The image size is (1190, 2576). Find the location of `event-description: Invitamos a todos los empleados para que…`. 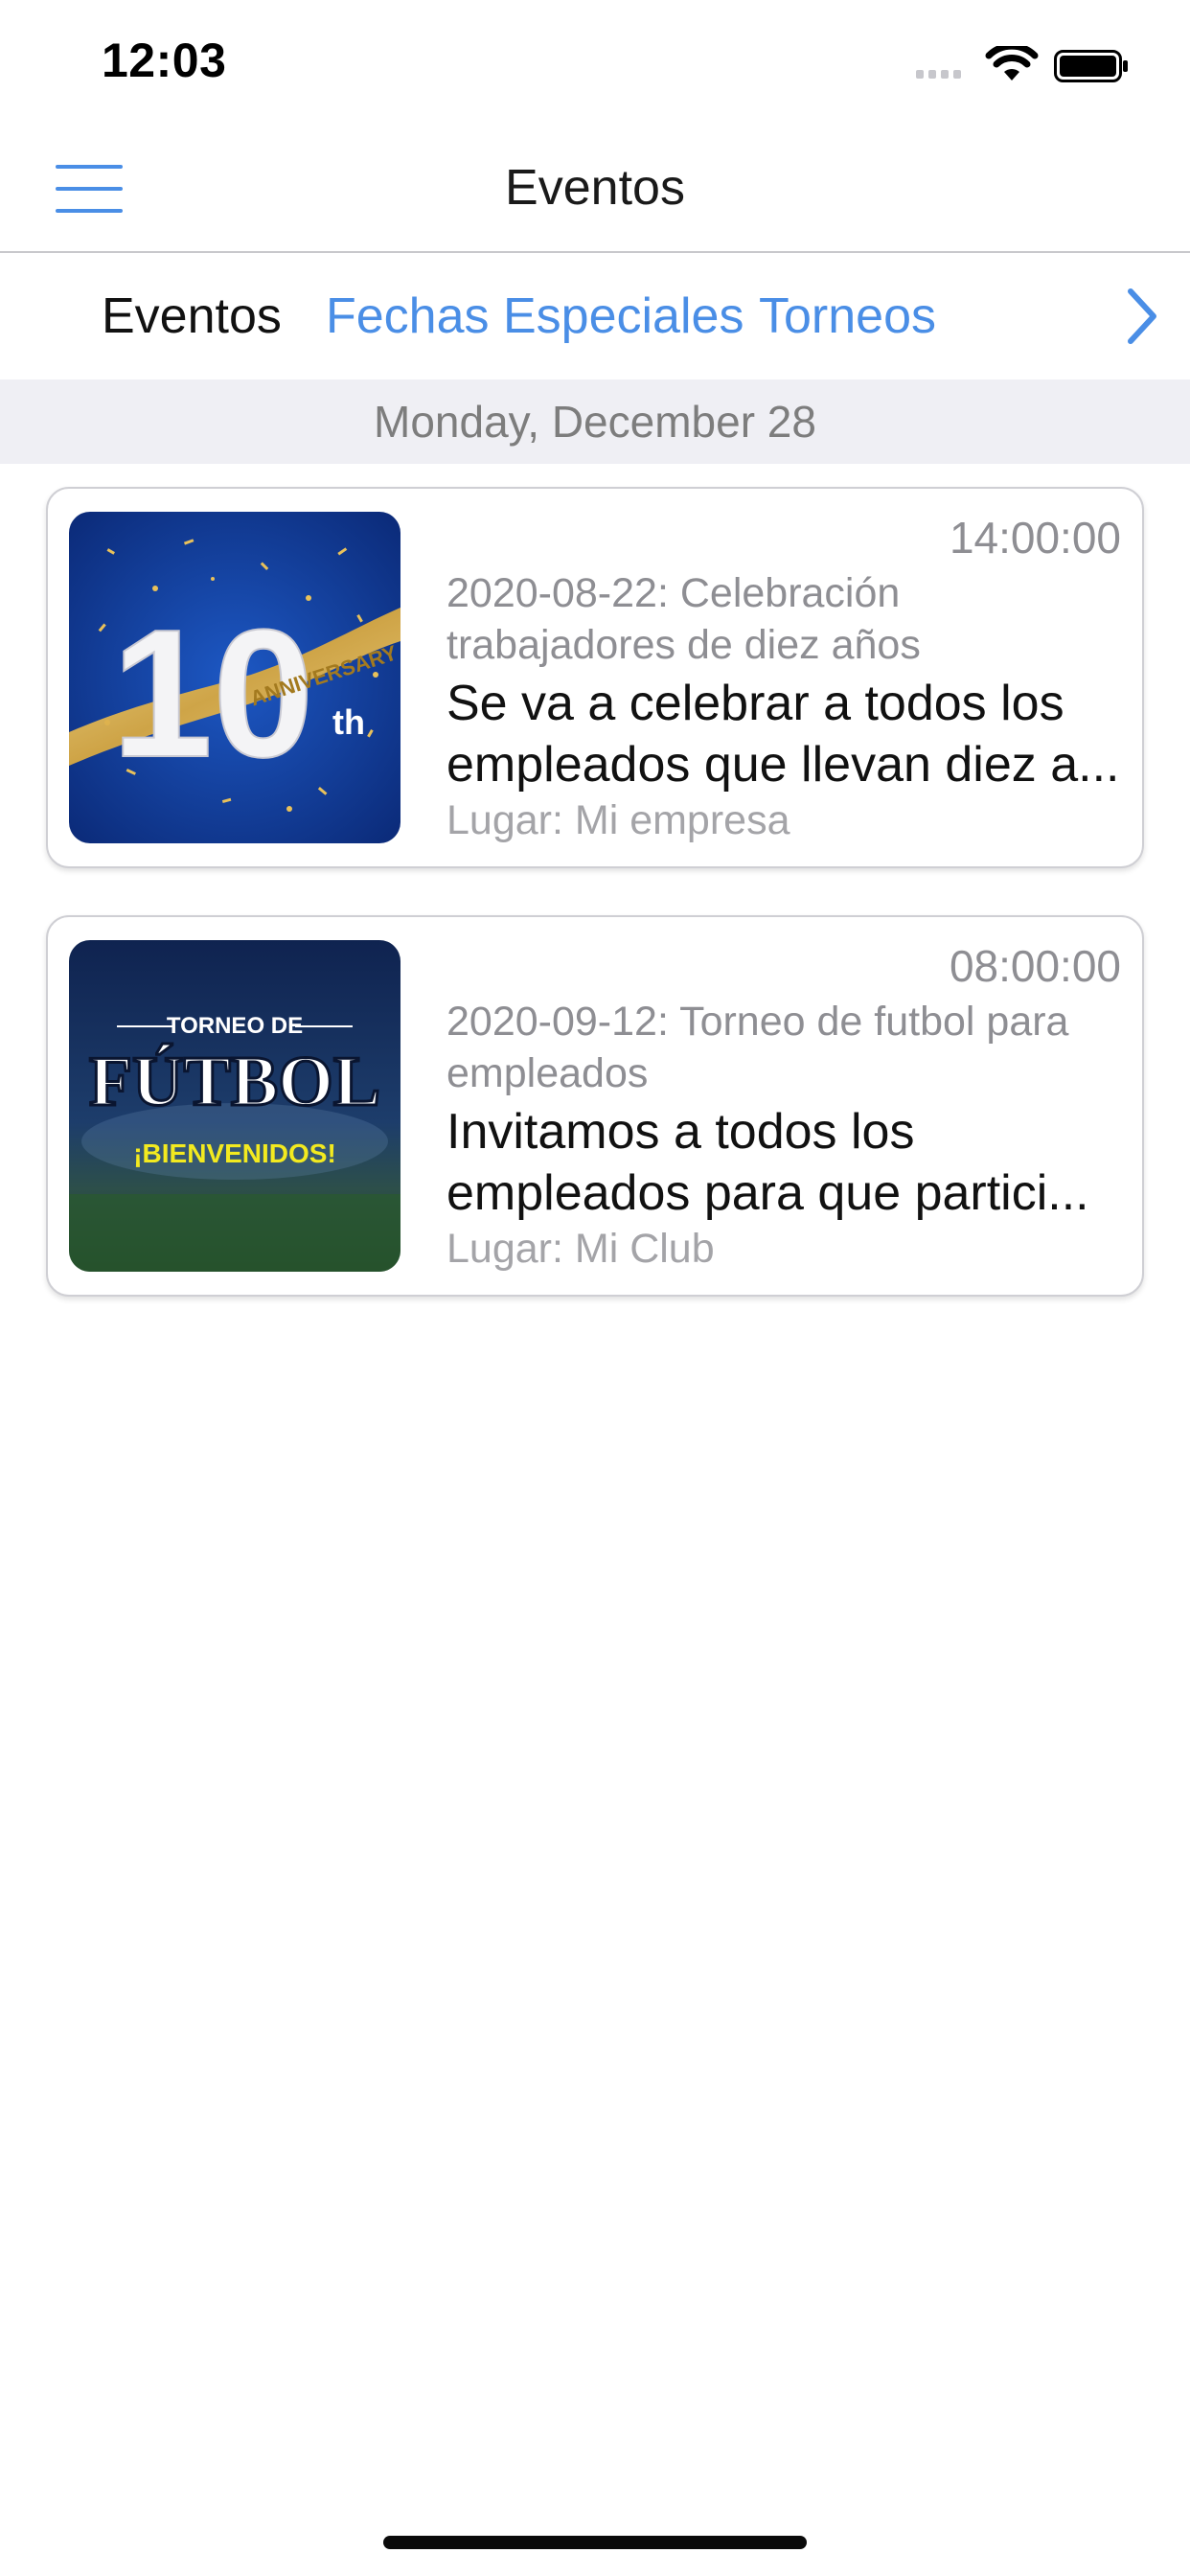

event-description: Invitamos a todos los empleados para que… is located at coordinates (767, 1162).